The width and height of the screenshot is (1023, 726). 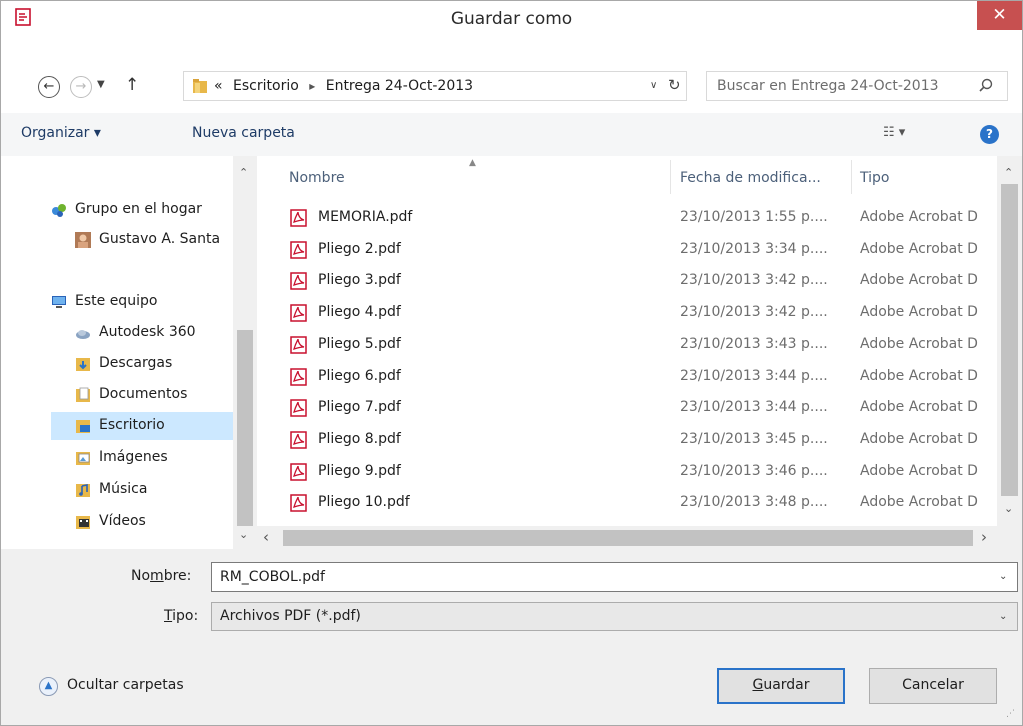 I want to click on file-name: Pliego 3.pdf, so click(x=359, y=280).